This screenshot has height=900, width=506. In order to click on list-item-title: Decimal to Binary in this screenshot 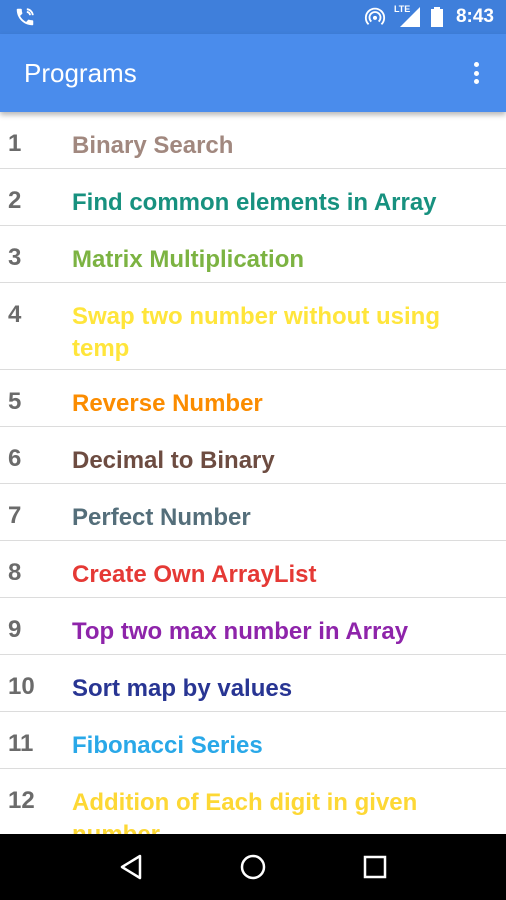, I will do `click(173, 460)`.